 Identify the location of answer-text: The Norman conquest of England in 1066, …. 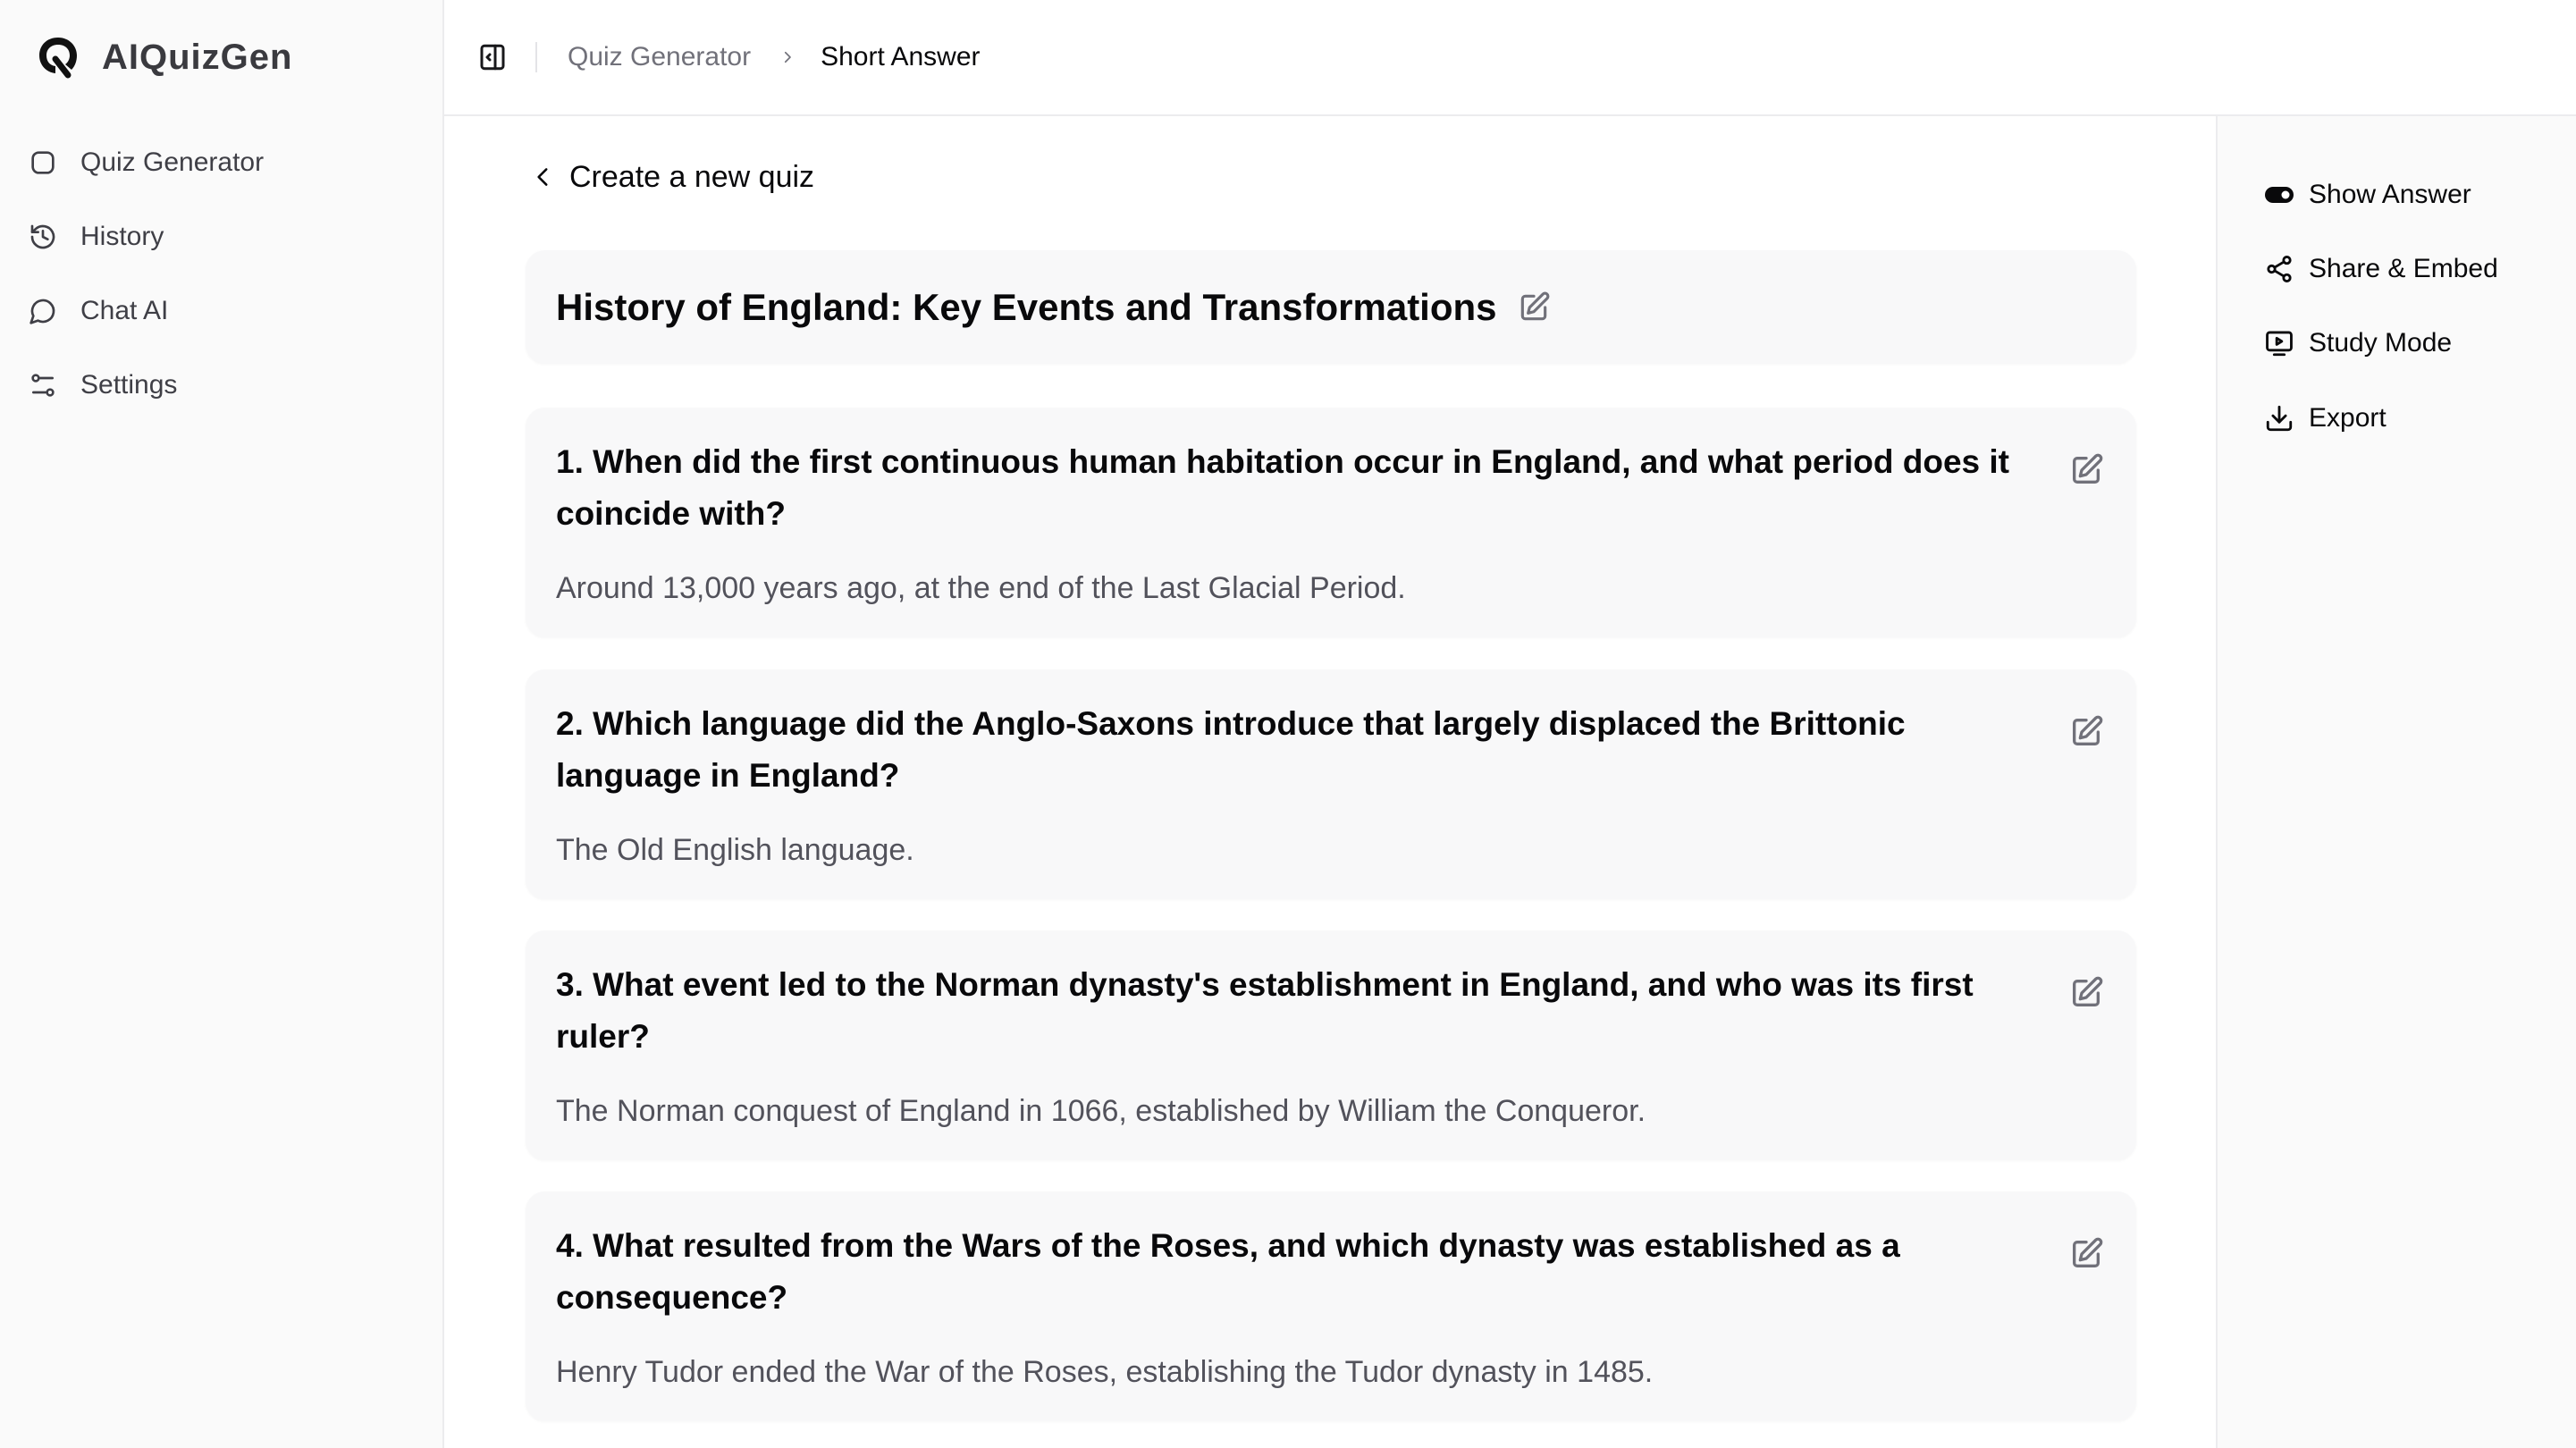
(1101, 1111).